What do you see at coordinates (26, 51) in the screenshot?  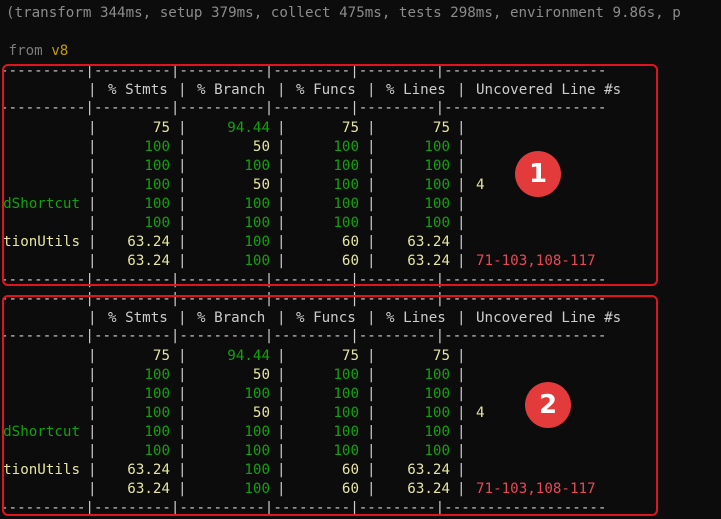 I see `coverage-prefix: from` at bounding box center [26, 51].